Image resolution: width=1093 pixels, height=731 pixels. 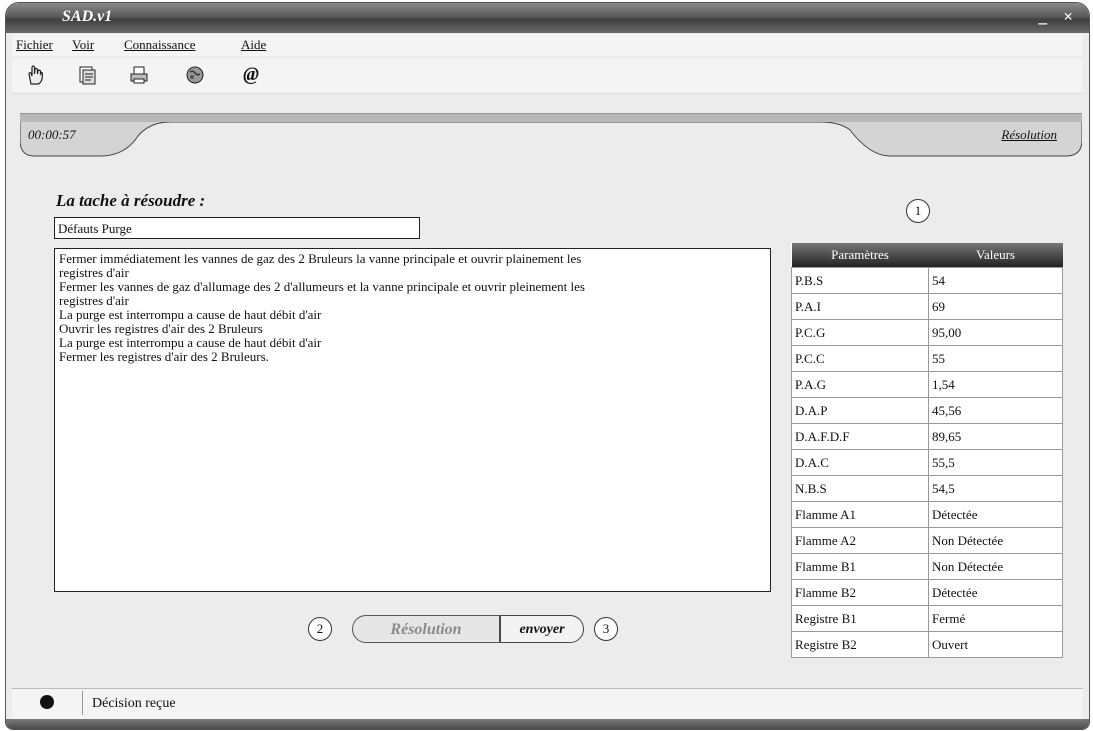 I want to click on header-ribbon, so click(x=551, y=134).